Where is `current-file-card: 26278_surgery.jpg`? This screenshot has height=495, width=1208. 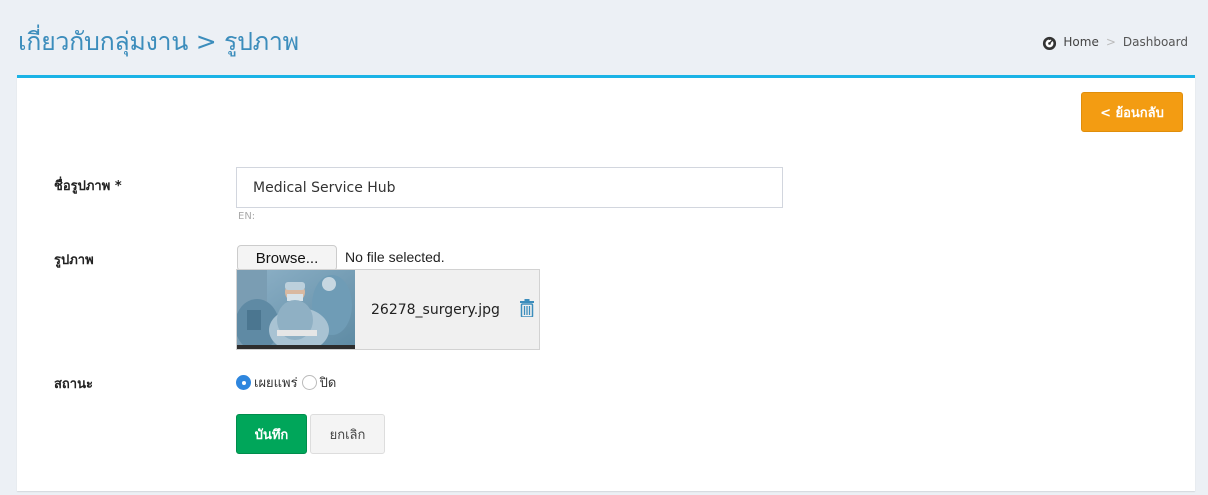
current-file-card: 26278_surgery.jpg is located at coordinates (388, 309).